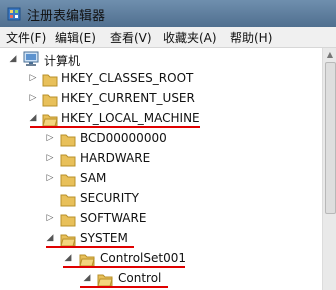 The width and height of the screenshot is (336, 290). I want to click on regedit-app-icon, so click(14, 14).